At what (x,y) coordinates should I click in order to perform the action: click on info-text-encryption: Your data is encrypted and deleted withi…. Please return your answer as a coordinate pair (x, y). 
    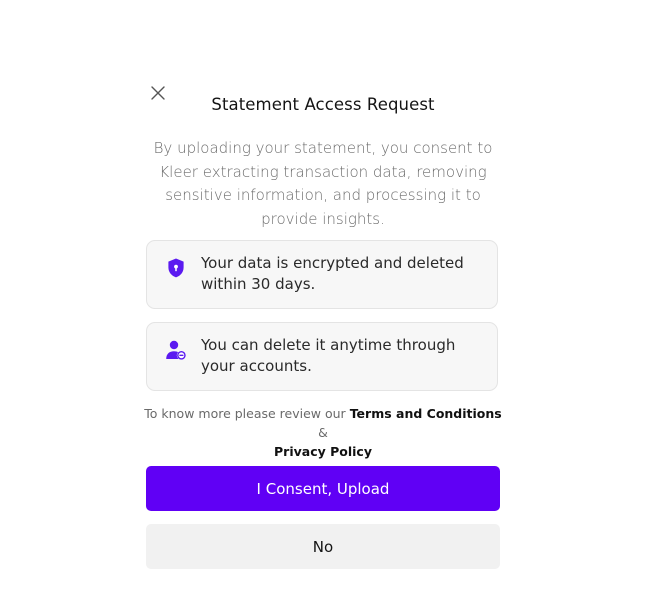
    Looking at the image, I should click on (332, 273).